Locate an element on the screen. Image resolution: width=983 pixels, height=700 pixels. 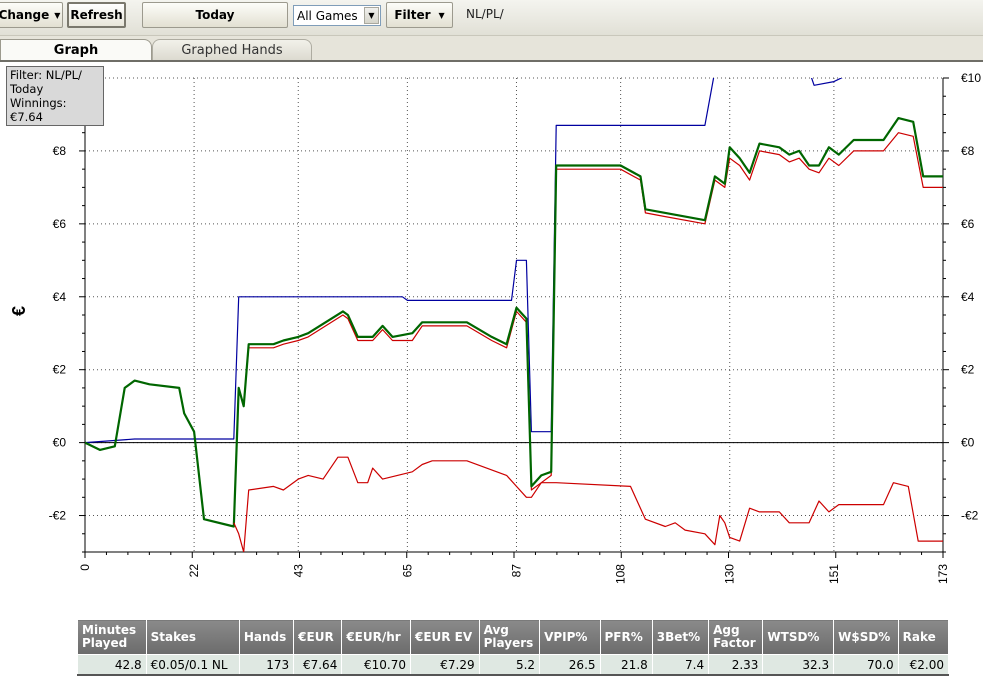
col-rake: Rake is located at coordinates (923, 637).